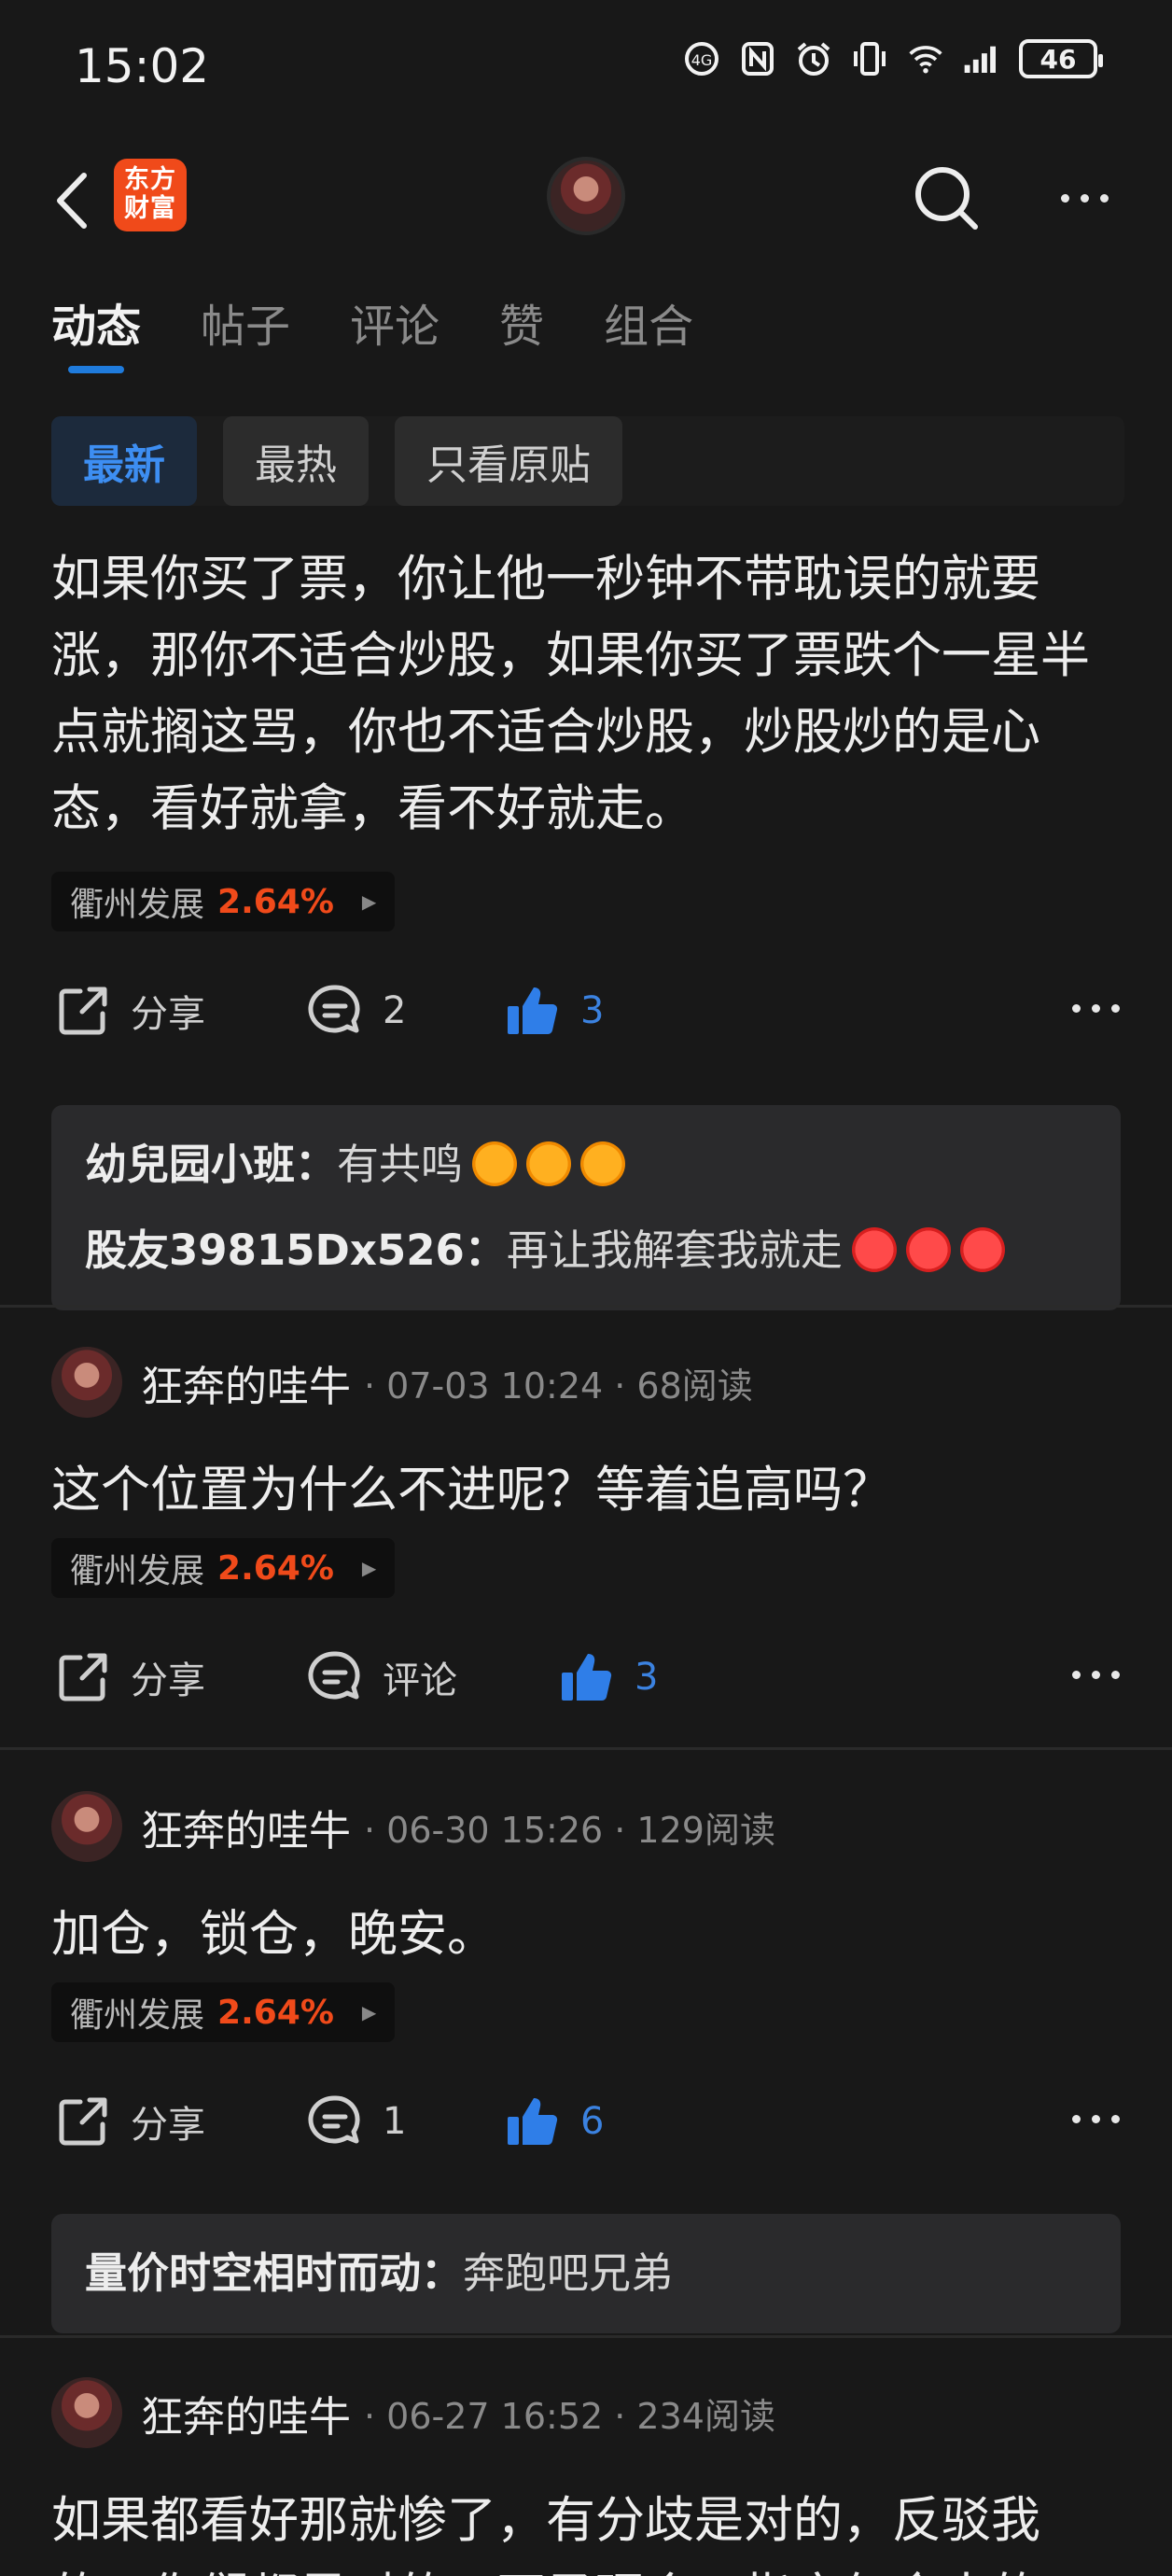 This screenshot has width=1172, height=2576. I want to click on post-meta: · 06-27 16:52 · 234阅读, so click(569, 2416).